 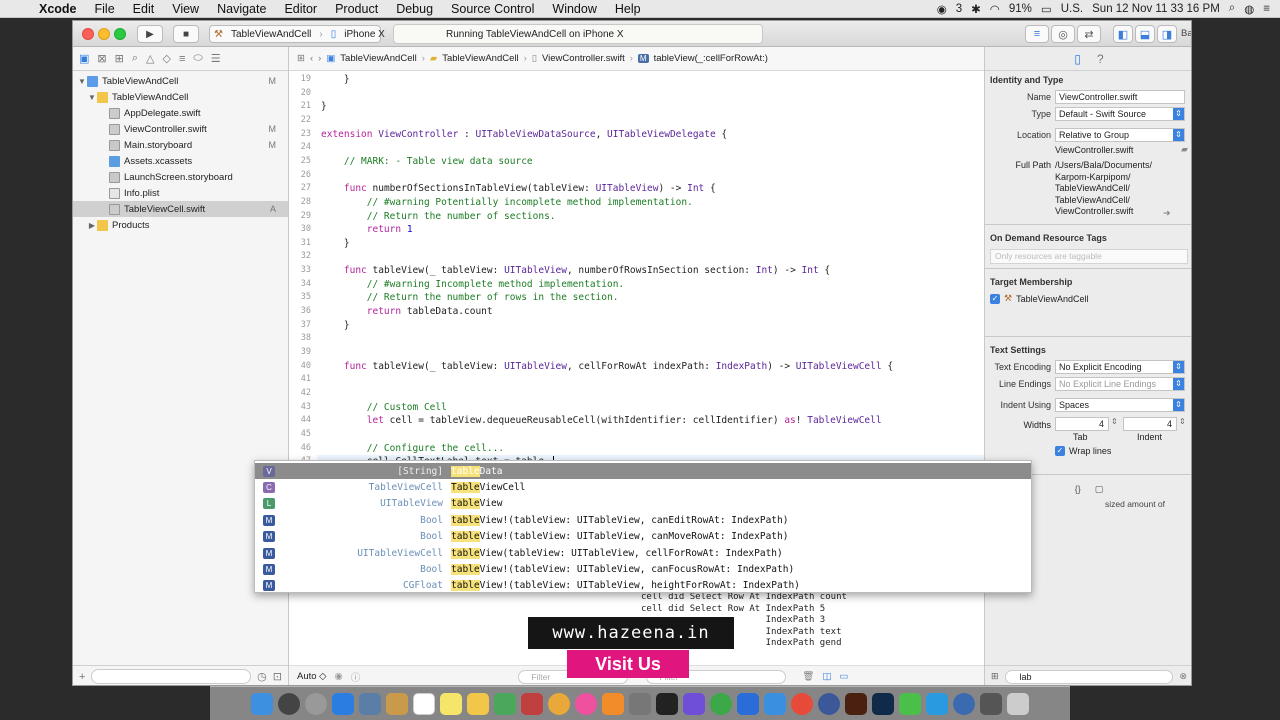 What do you see at coordinates (1249, 9) in the screenshot?
I see `user-icon: ◍` at bounding box center [1249, 9].